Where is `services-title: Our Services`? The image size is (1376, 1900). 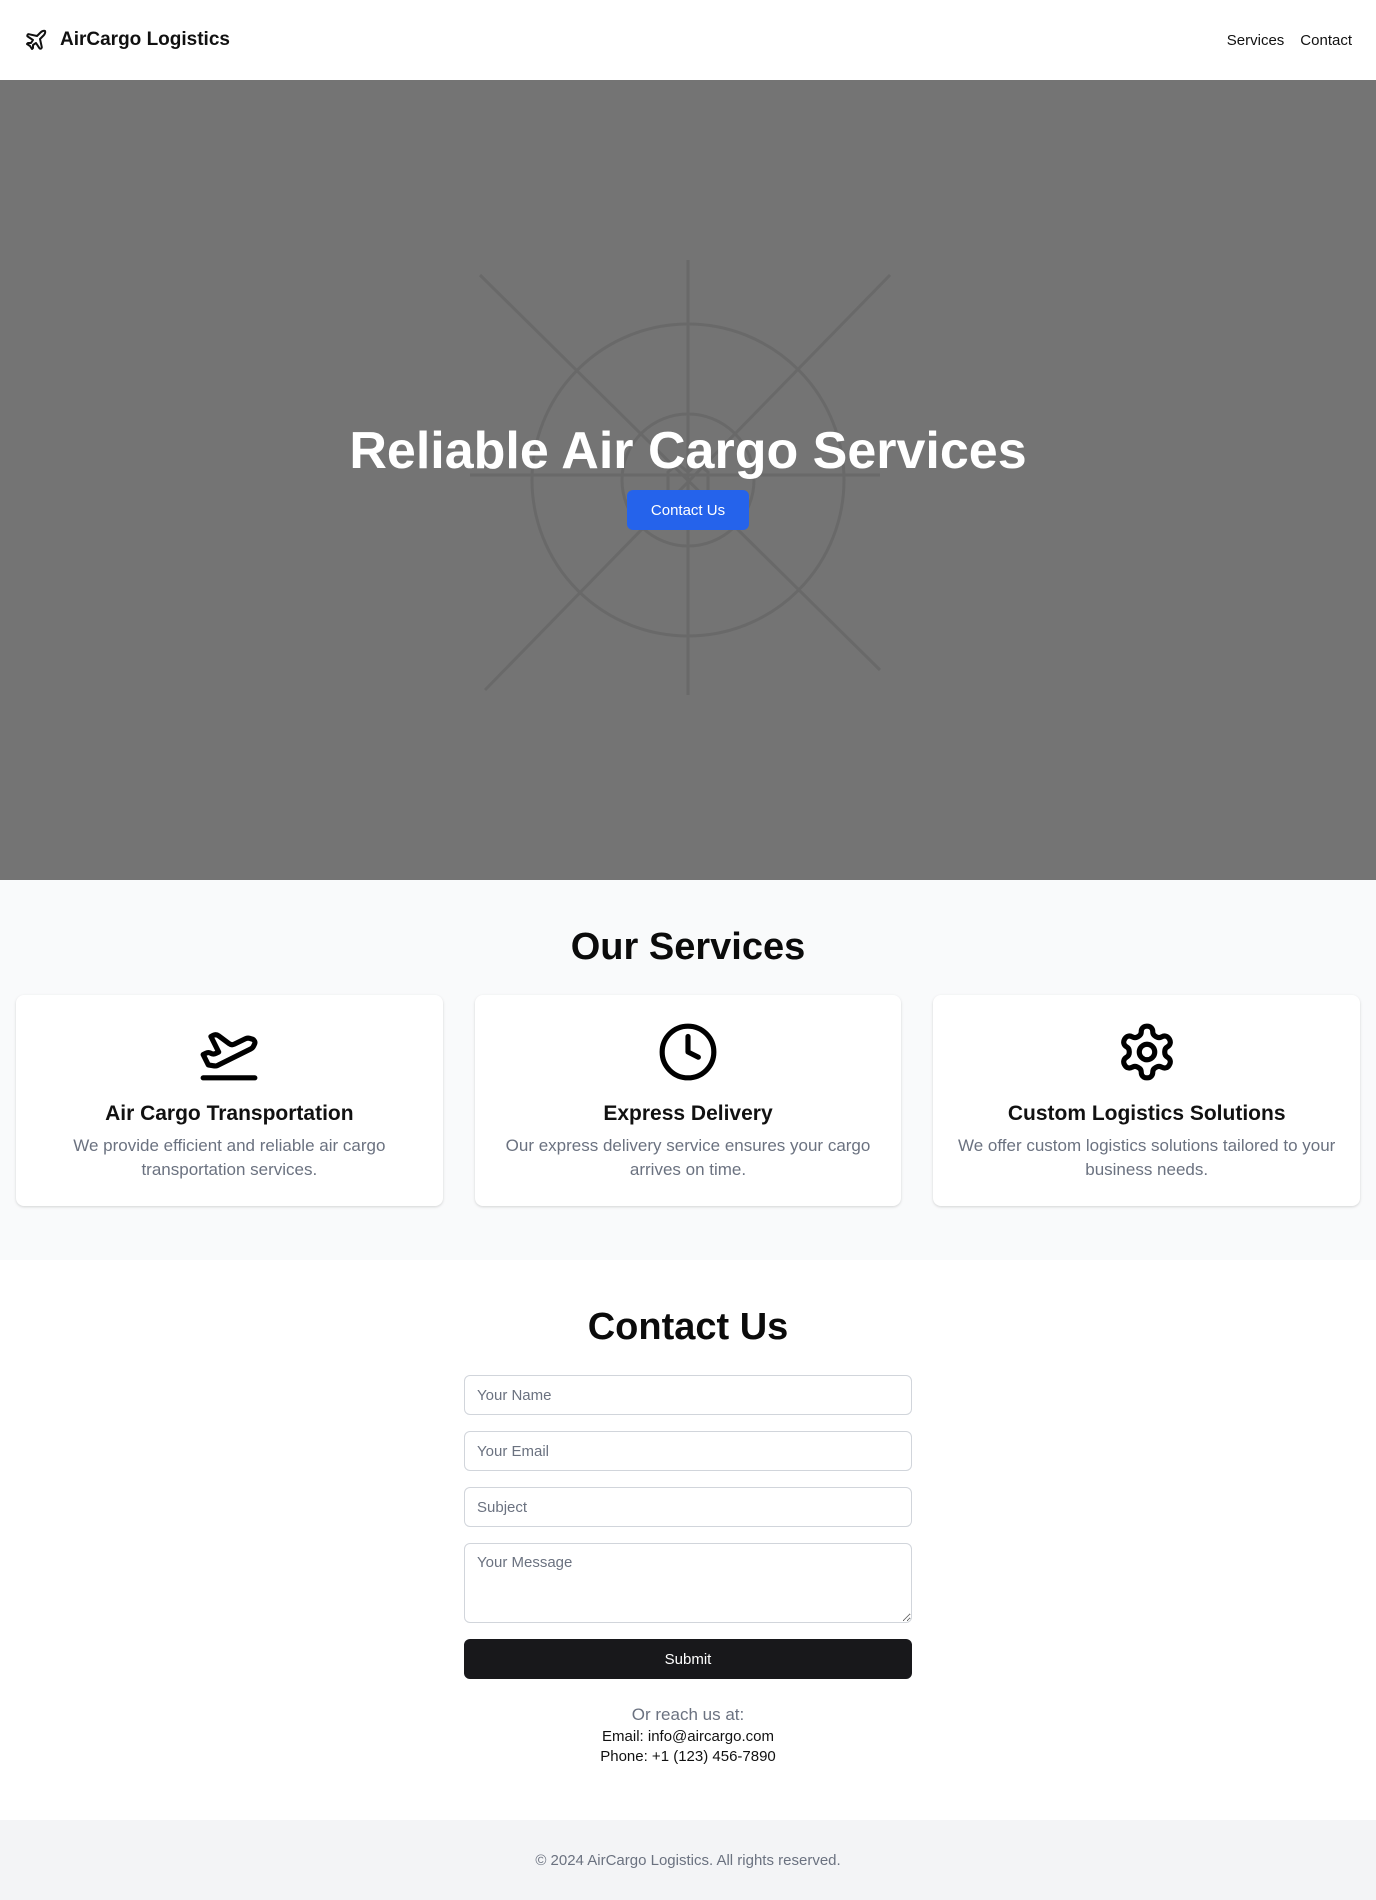
services-title: Our Services is located at coordinates (688, 947).